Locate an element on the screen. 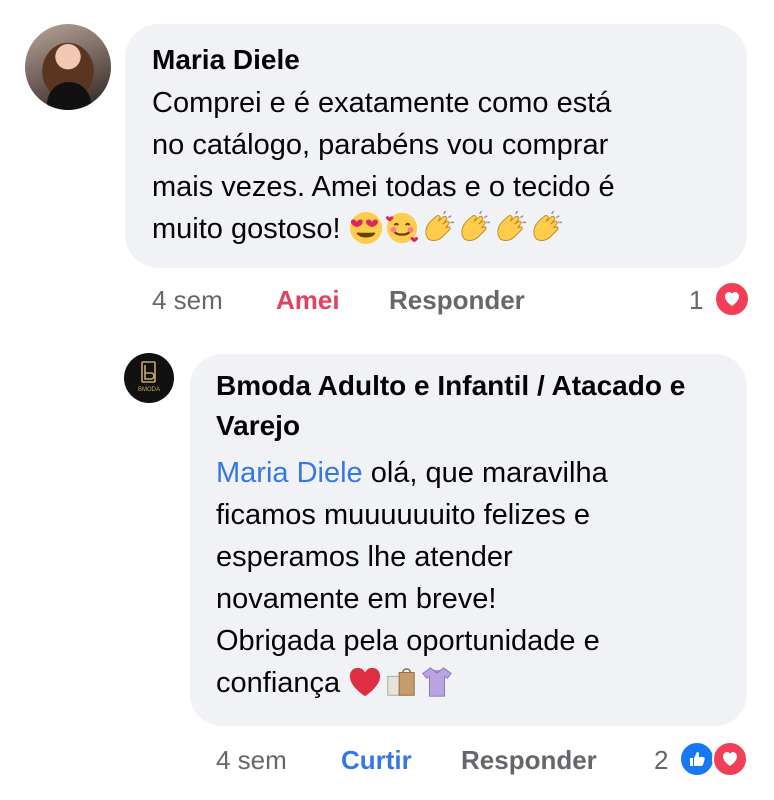 The height and width of the screenshot is (800, 774). bmoda-logo-text: BMODA is located at coordinates (149, 390).